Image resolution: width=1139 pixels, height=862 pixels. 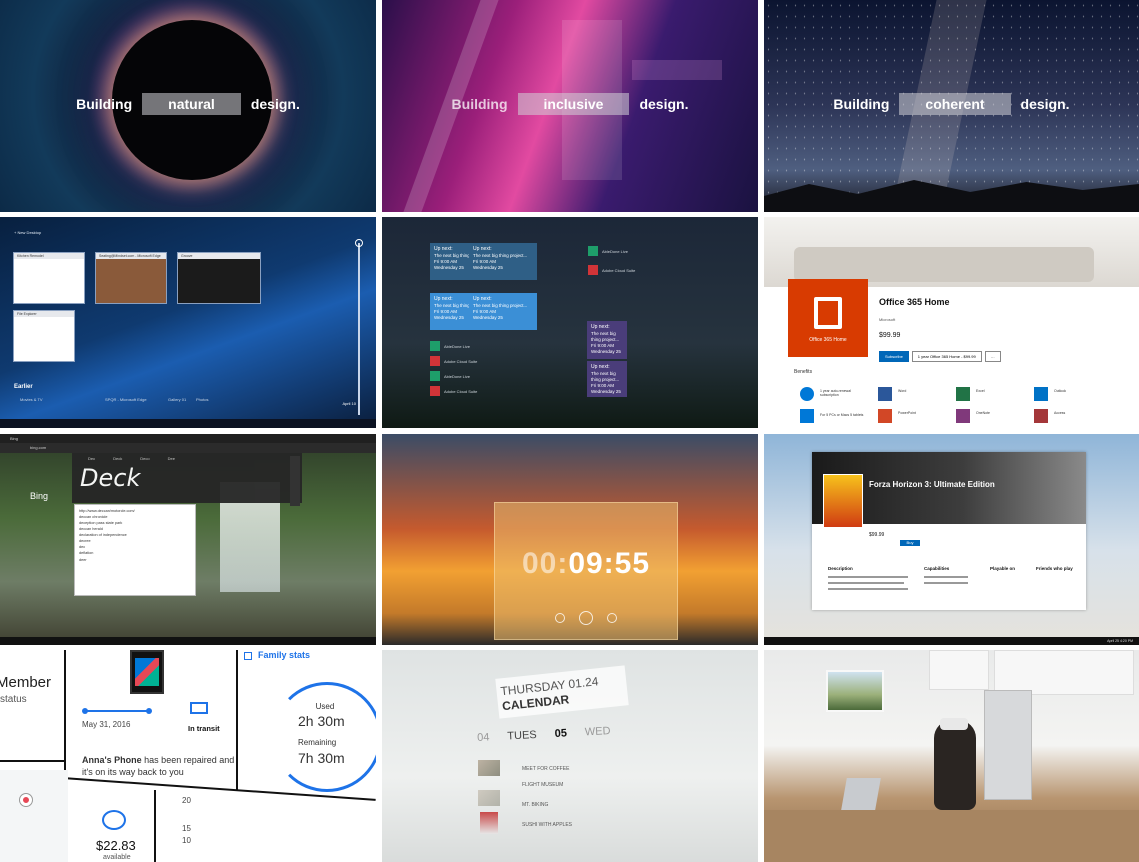 I want to click on product-price: $99.99, so click(x=890, y=335).